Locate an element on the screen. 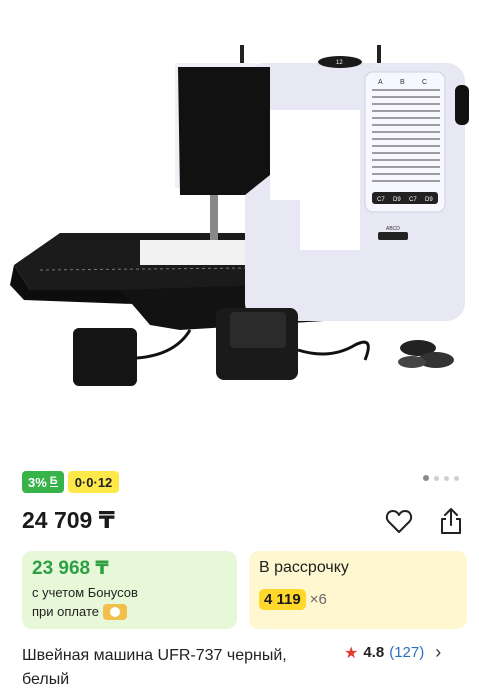 The height and width of the screenshot is (700, 479). product-title: Швейная машина UFR-737 черный, белый is located at coordinates (154, 667).